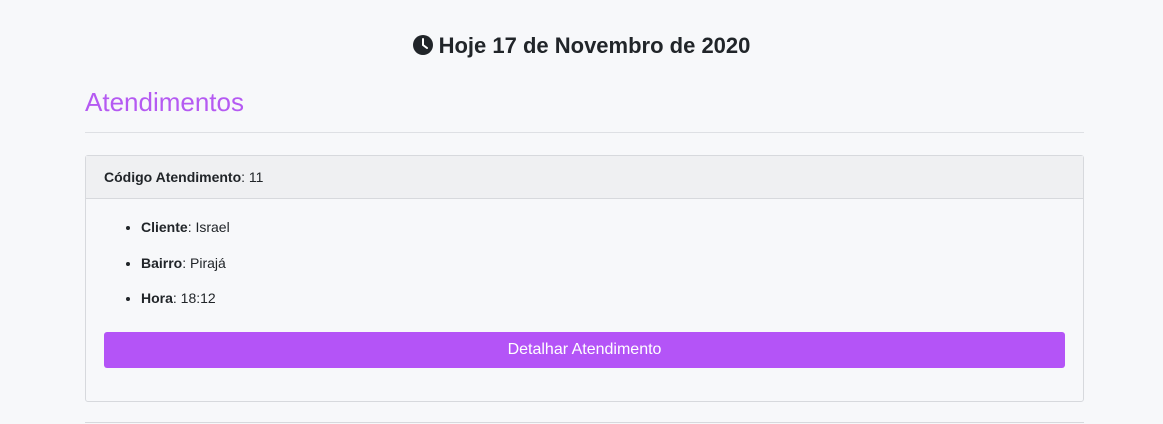  I want to click on list-item-cliente: Cliente: Israel, so click(185, 234).